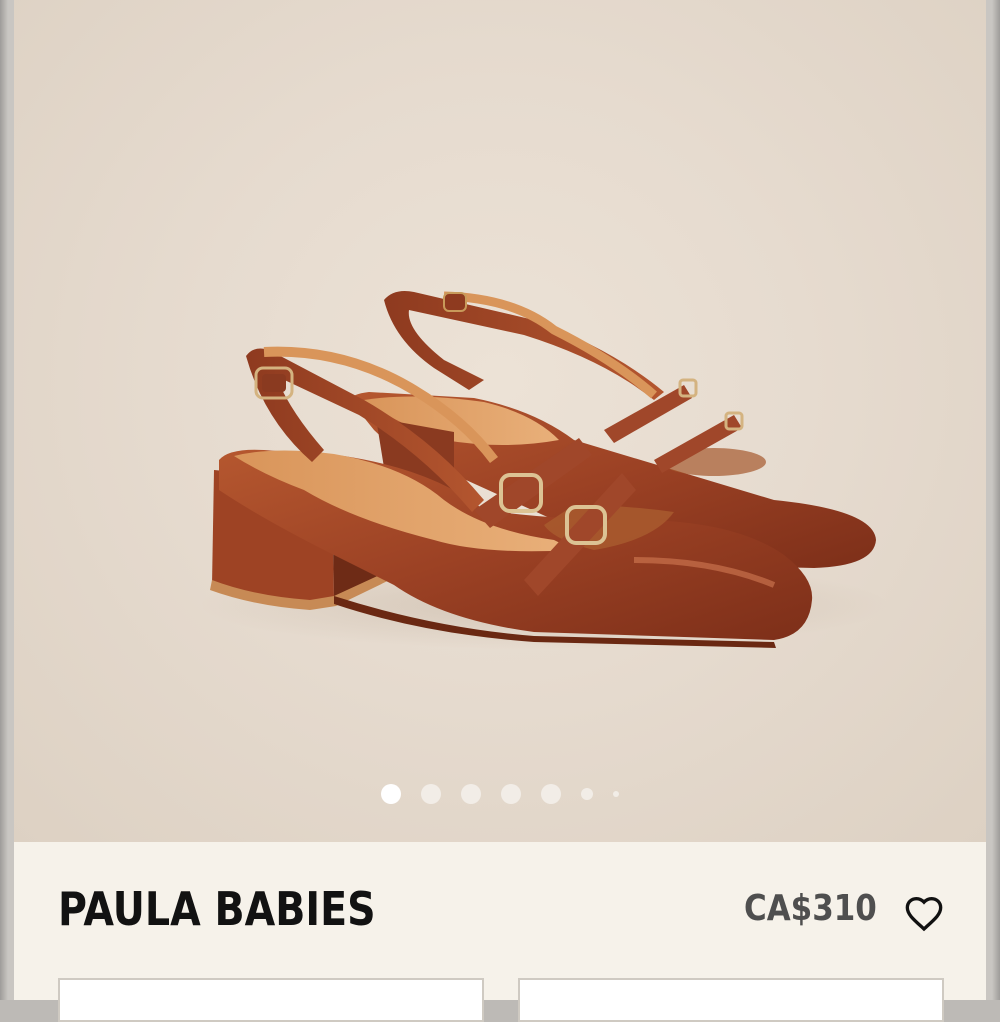 The height and width of the screenshot is (1022, 1000). I want to click on product-price: CA$310, so click(810, 908).